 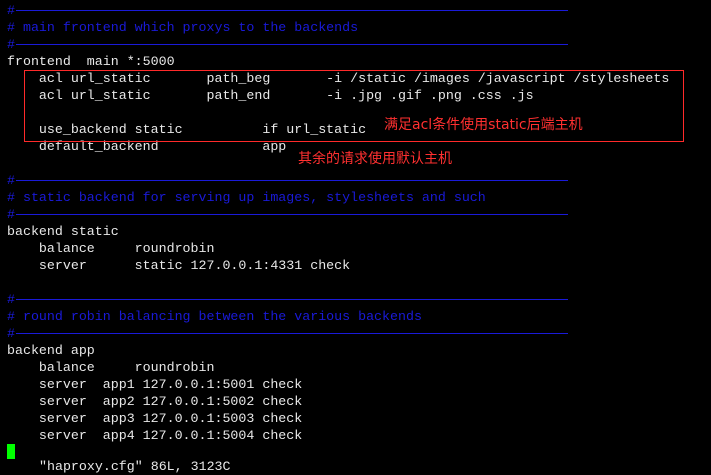 What do you see at coordinates (338, 61) in the screenshot?
I see `config-line: frontend main *:5000` at bounding box center [338, 61].